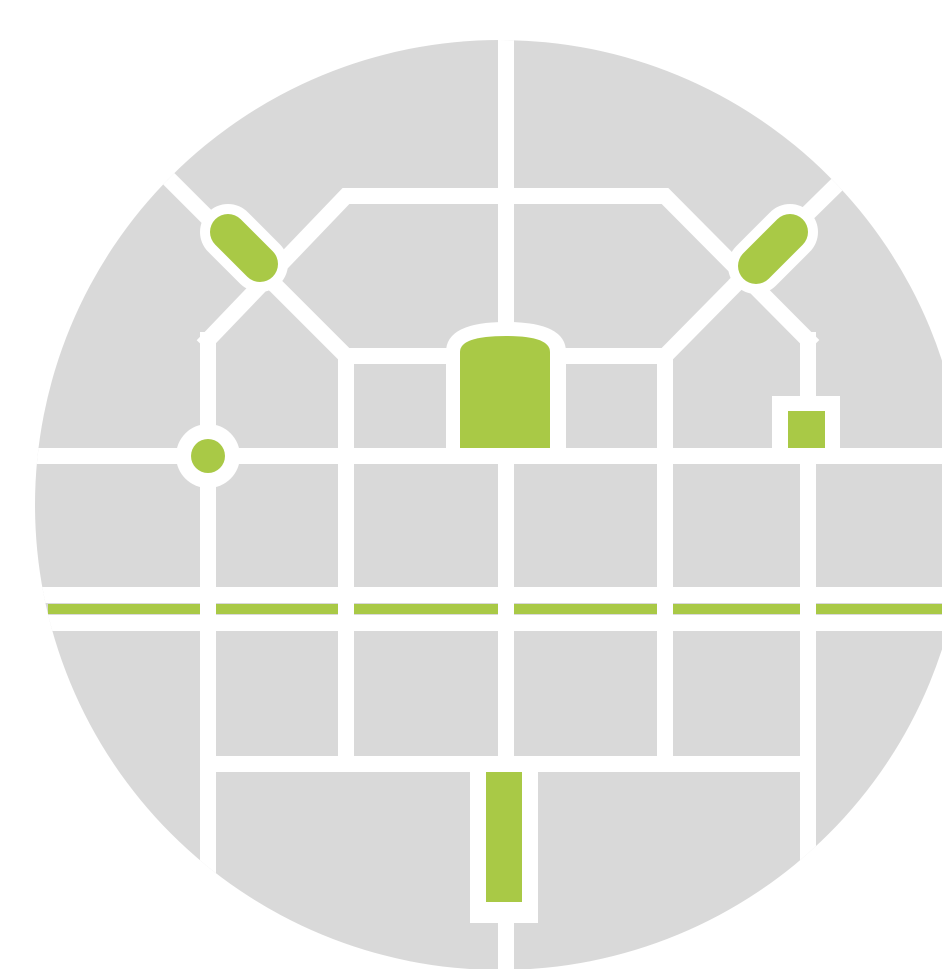  Describe the element at coordinates (244, 248) in the screenshot. I see `park-nw` at that location.